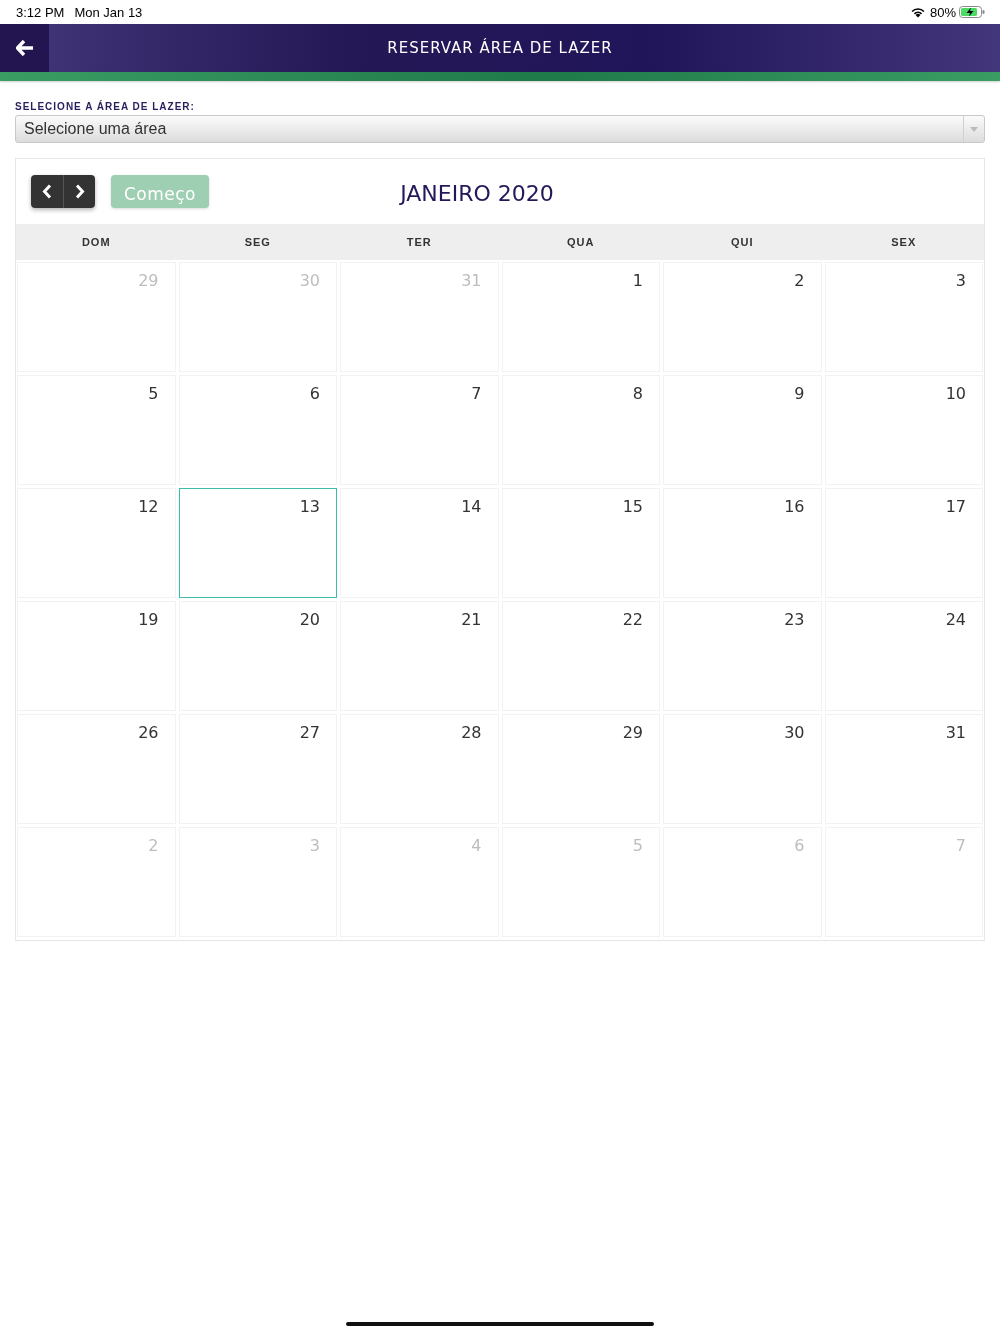 This screenshot has width=1000, height=1334. What do you see at coordinates (972, 12) in the screenshot?
I see `battery-charging-icon` at bounding box center [972, 12].